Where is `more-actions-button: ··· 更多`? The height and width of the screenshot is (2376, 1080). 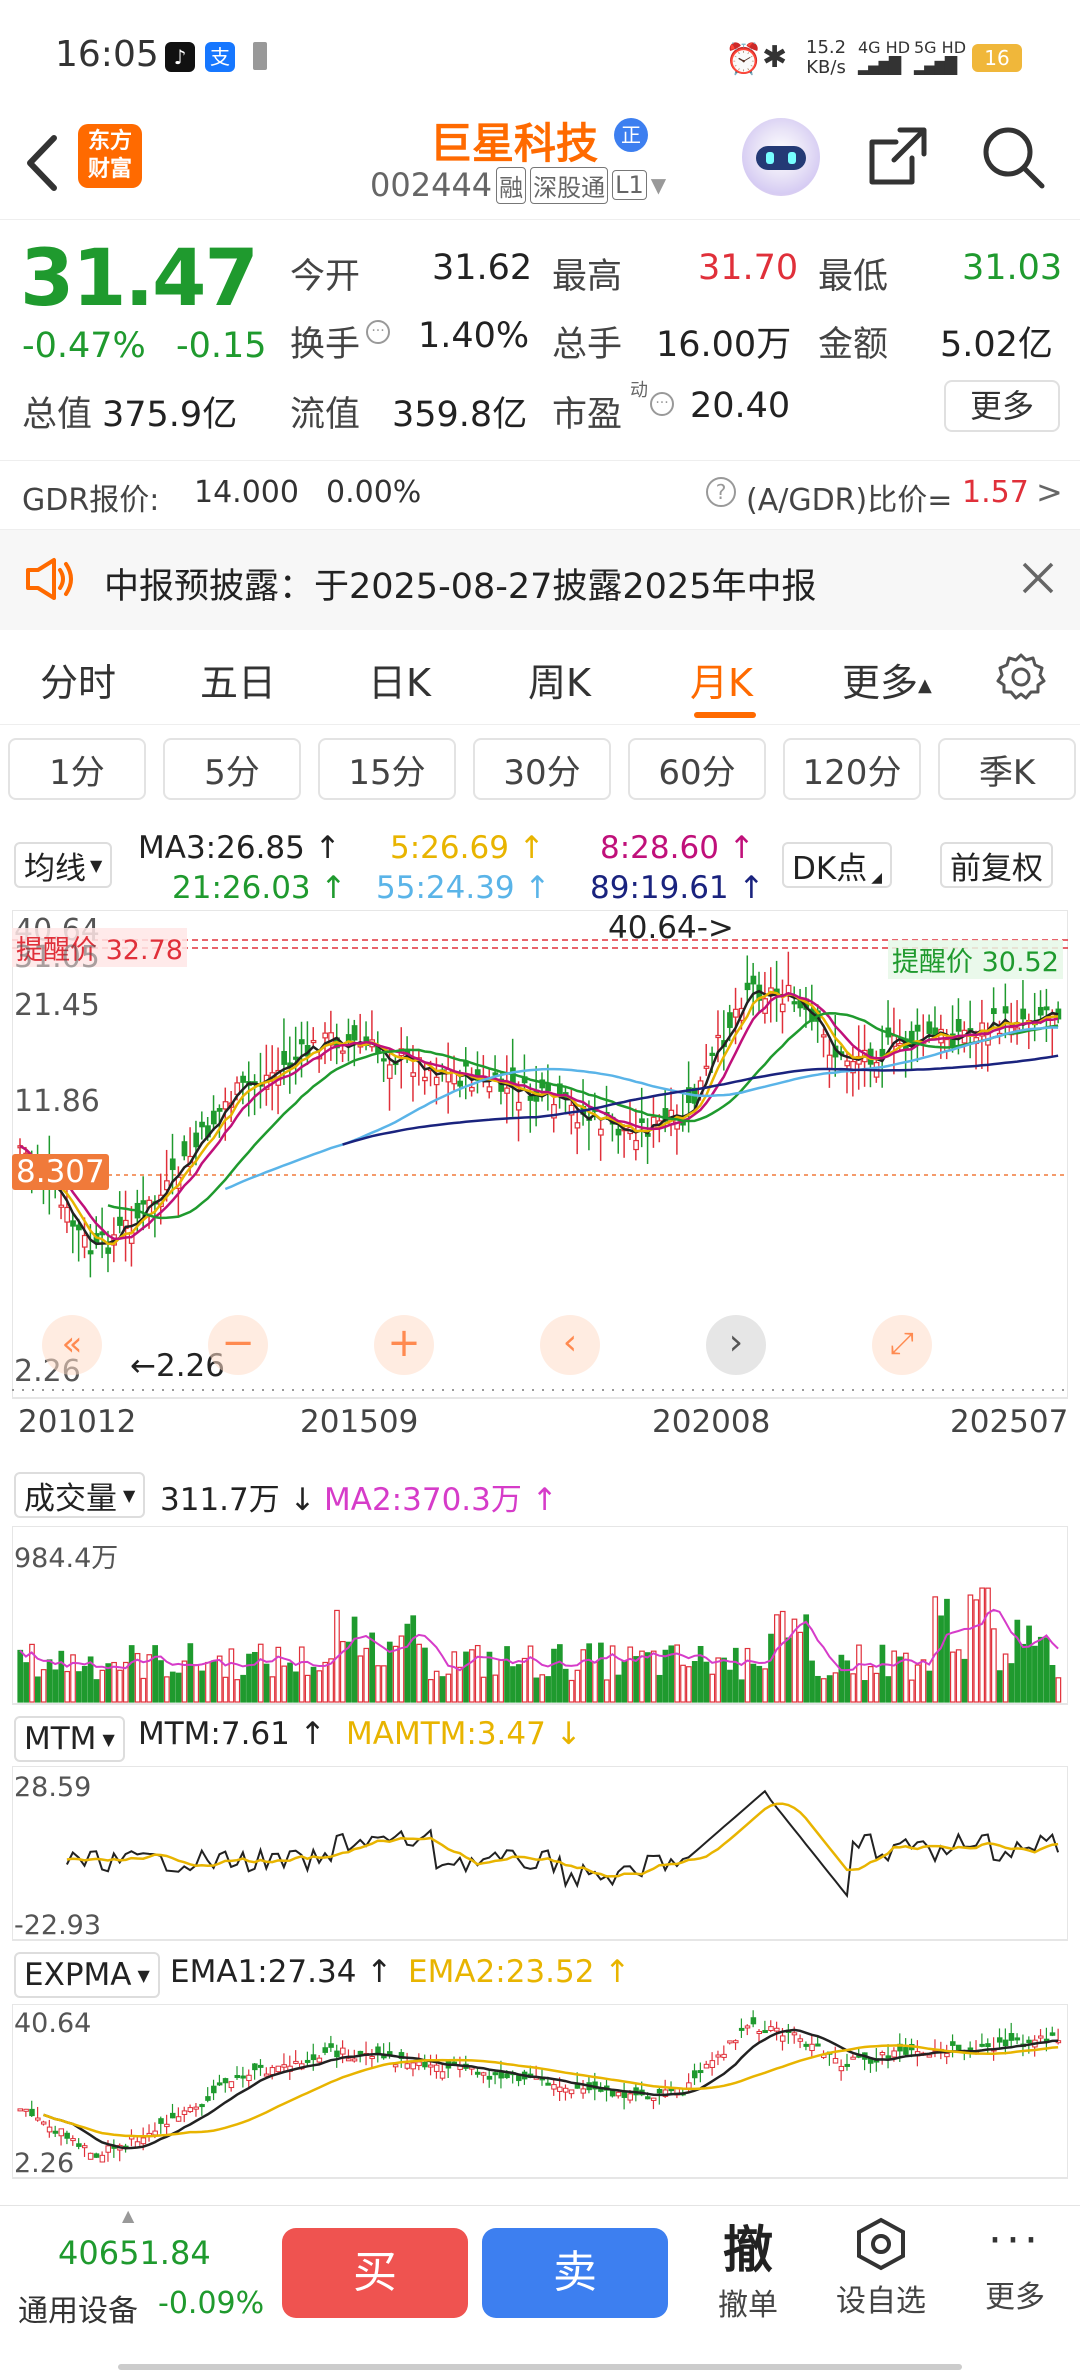
more-actions-button: ··· 更多 is located at coordinates (1015, 2266).